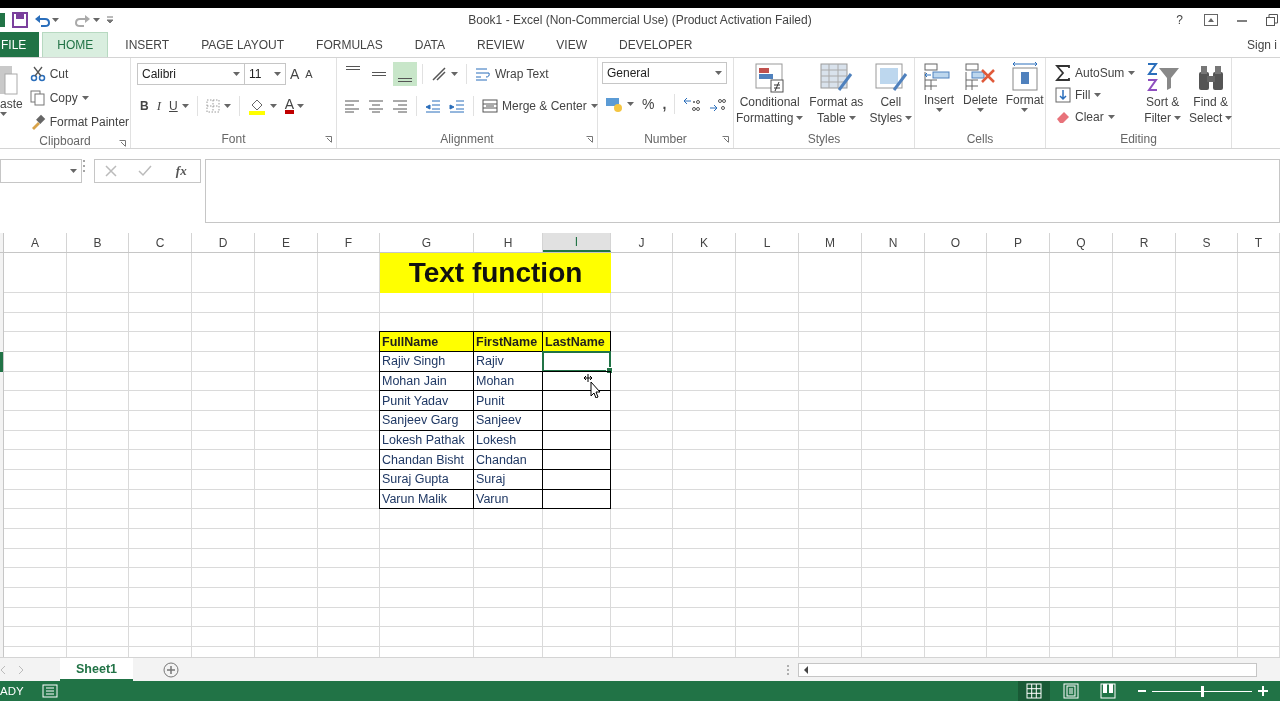 Image resolution: width=1280 pixels, height=720 pixels. What do you see at coordinates (770, 94) in the screenshot?
I see `styles-button: Conditional Formatting` at bounding box center [770, 94].